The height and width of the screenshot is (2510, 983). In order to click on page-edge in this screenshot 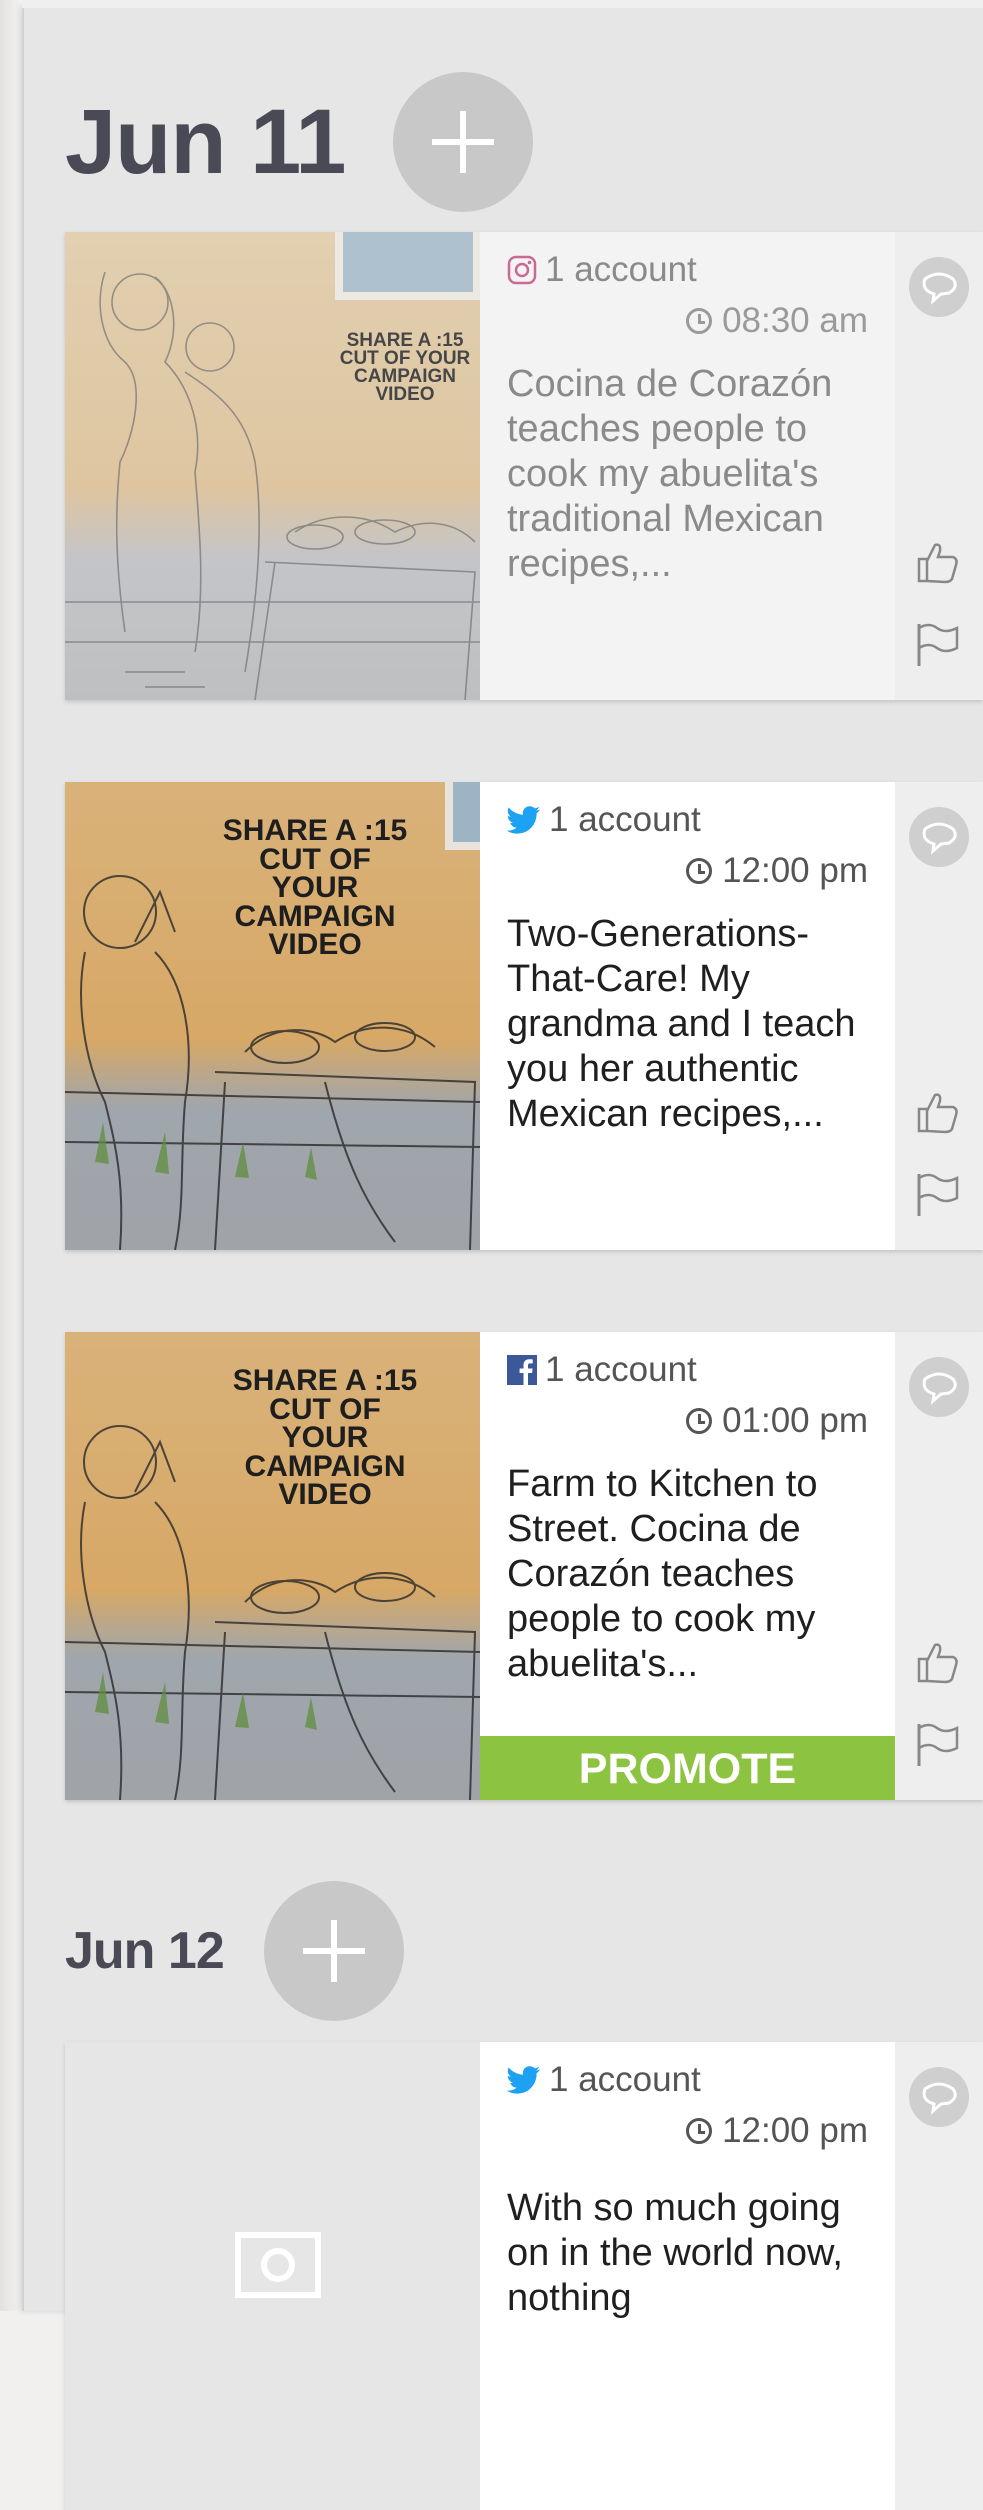, I will do `click(11, 1155)`.